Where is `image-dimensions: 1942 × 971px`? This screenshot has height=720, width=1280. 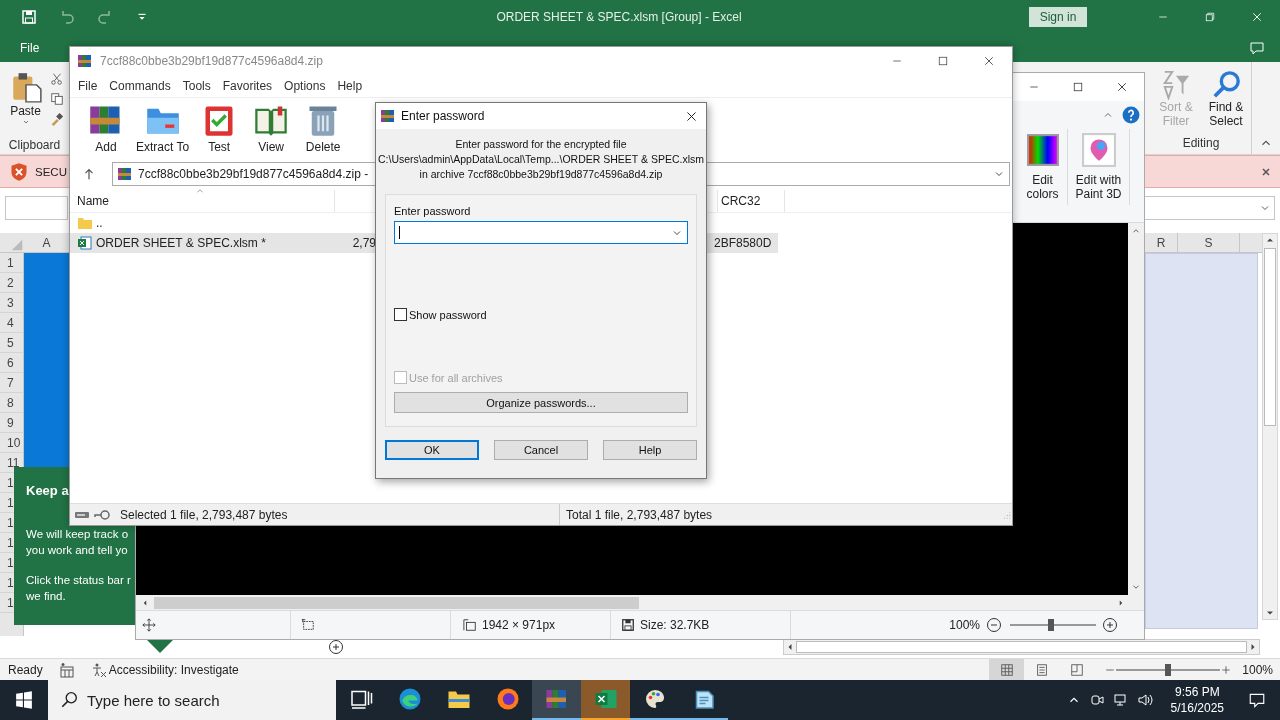 image-dimensions: 1942 × 971px is located at coordinates (519, 625).